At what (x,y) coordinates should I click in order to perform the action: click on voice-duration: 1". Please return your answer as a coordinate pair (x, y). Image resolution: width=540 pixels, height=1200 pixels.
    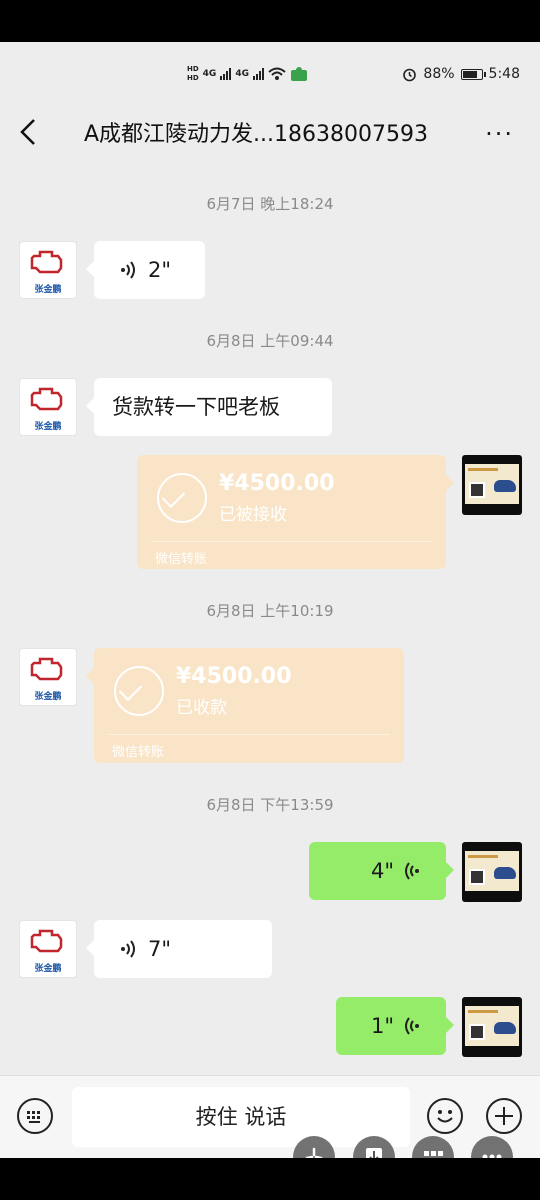
    Looking at the image, I should click on (382, 1026).